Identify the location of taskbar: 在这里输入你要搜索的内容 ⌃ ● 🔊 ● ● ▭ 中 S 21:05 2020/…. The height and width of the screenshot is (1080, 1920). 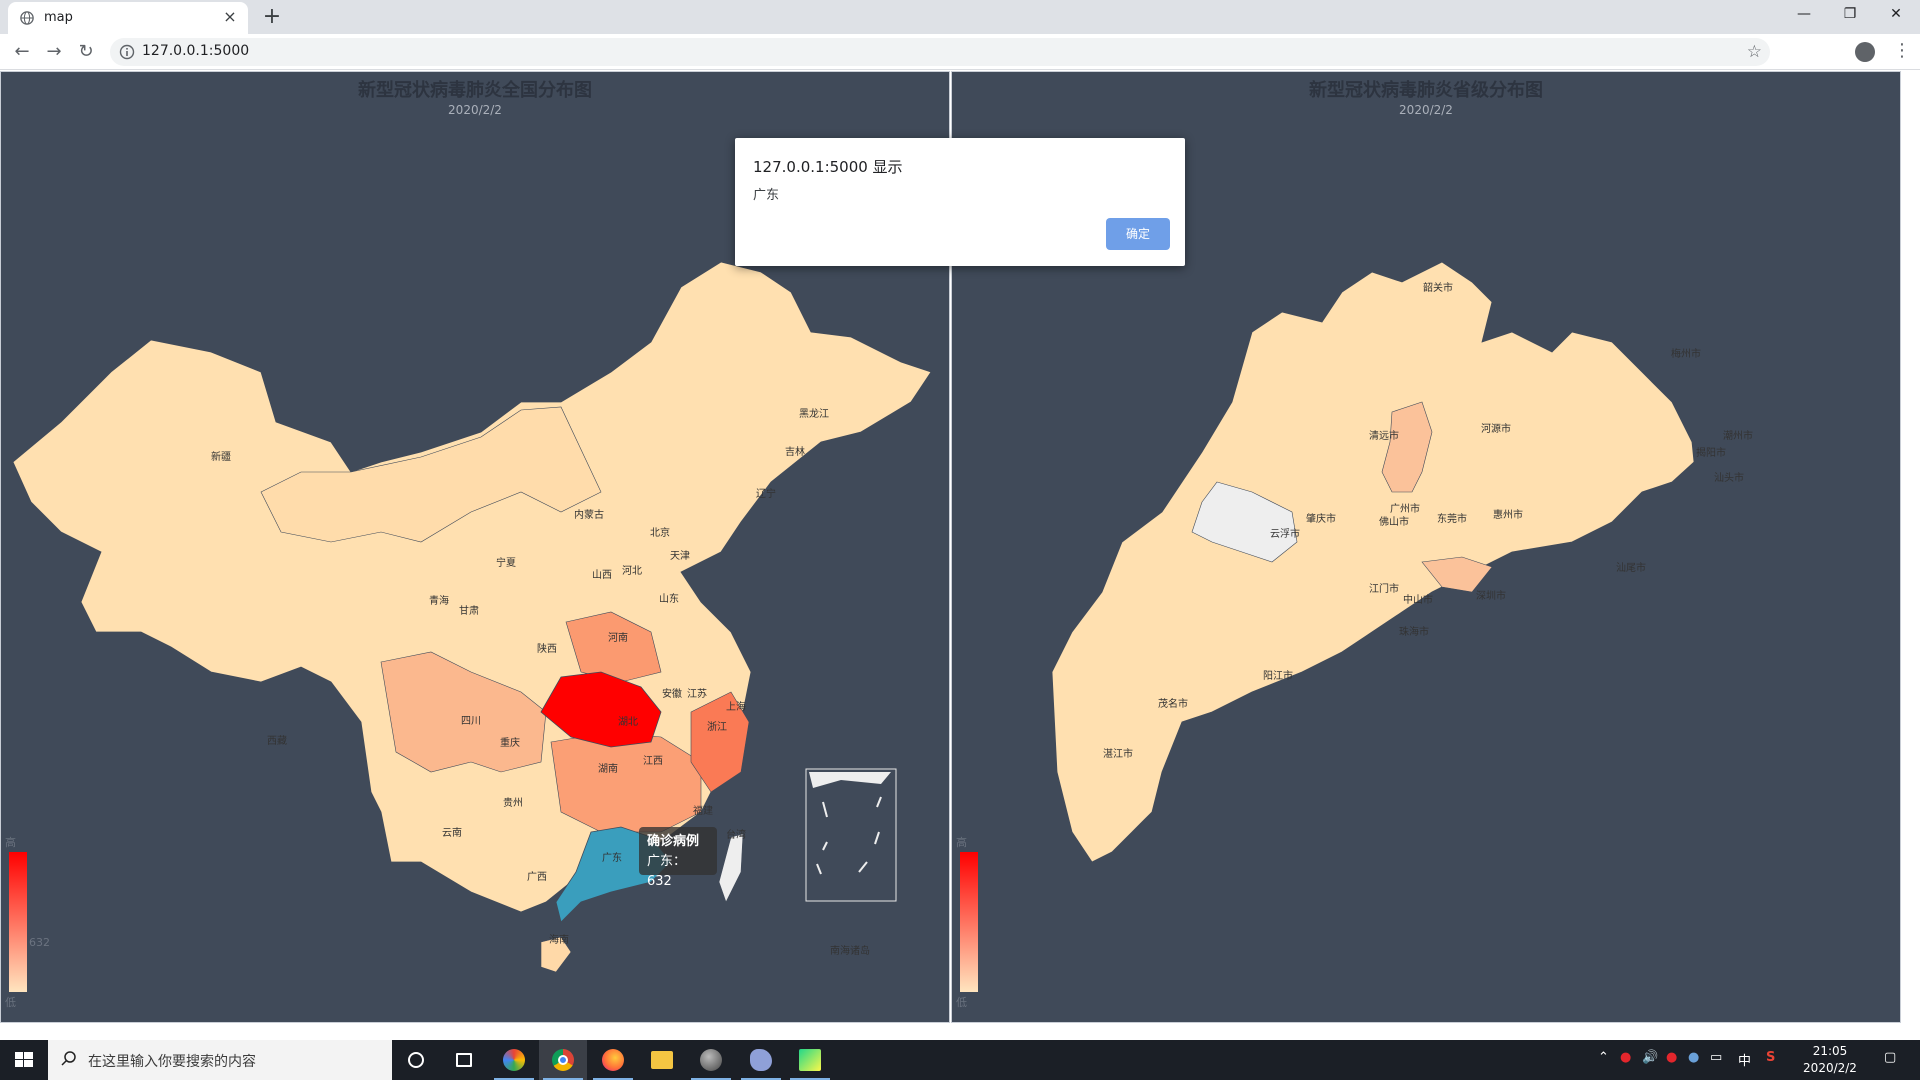
(960, 1060).